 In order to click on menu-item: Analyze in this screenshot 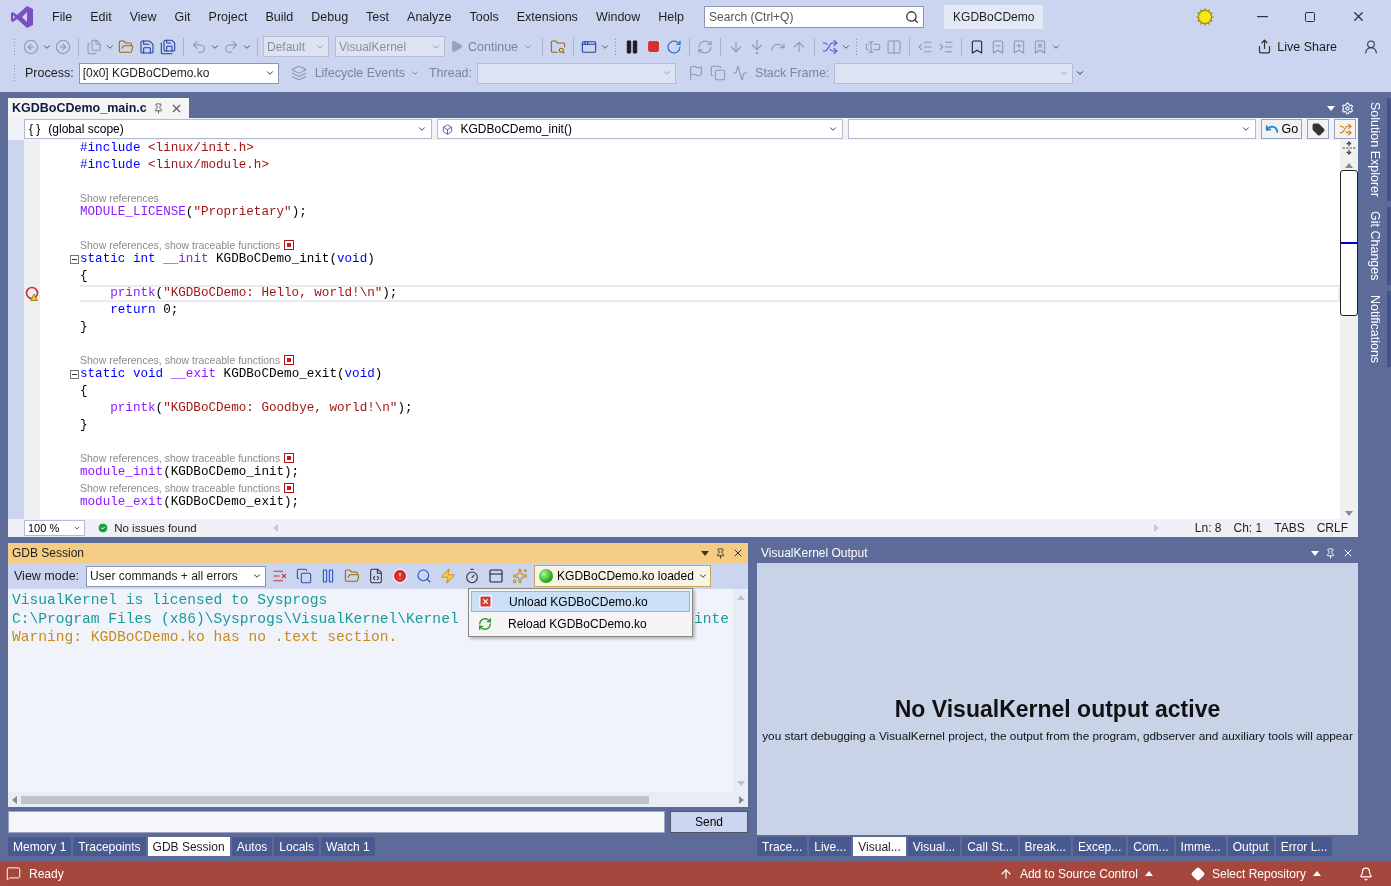, I will do `click(429, 16)`.